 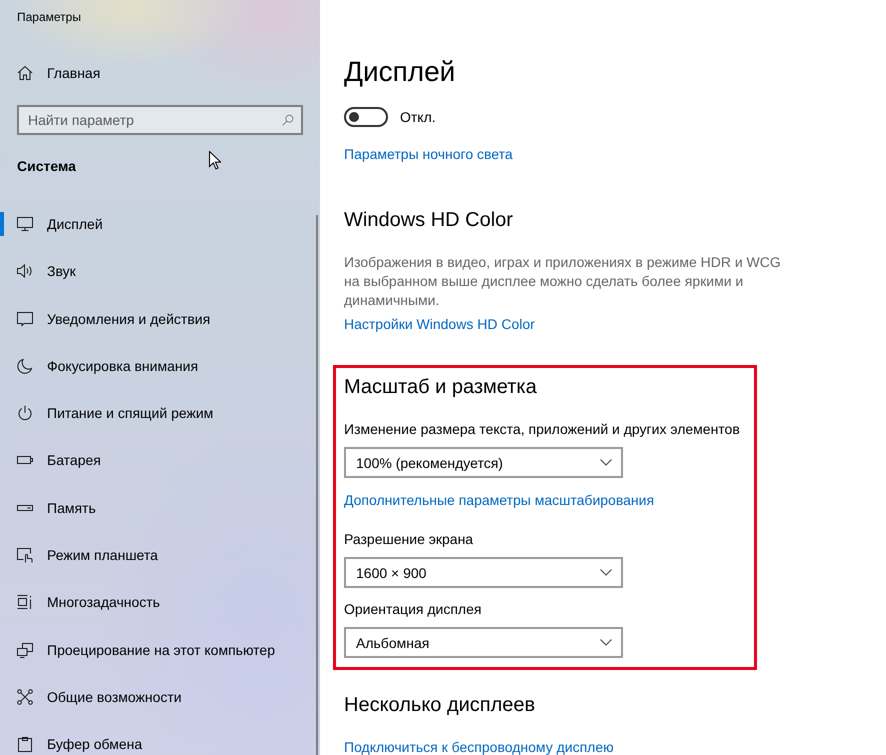 What do you see at coordinates (25, 73) in the screenshot?
I see `home-icon` at bounding box center [25, 73].